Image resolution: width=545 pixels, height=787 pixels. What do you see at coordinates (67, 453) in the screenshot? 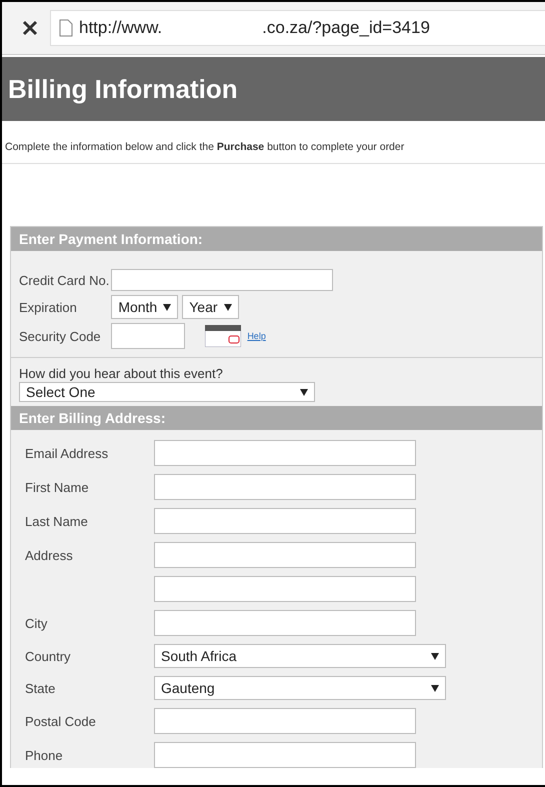
I see `field-label: Email Address` at bounding box center [67, 453].